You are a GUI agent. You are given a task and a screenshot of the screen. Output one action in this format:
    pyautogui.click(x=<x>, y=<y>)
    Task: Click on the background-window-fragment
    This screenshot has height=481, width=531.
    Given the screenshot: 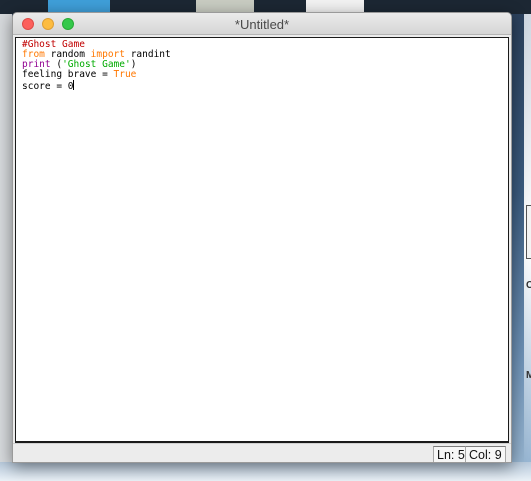 What is the action you would take?
    pyautogui.click(x=528, y=232)
    